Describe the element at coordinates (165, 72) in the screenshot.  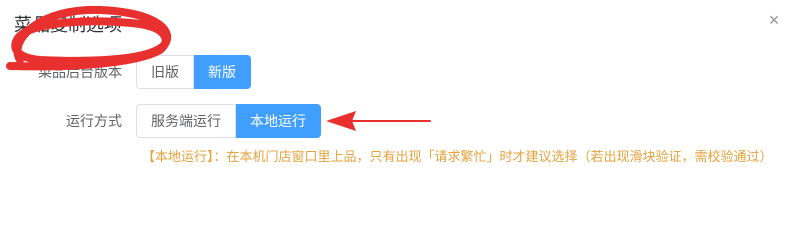
I see `option-old-version: 旧版` at that location.